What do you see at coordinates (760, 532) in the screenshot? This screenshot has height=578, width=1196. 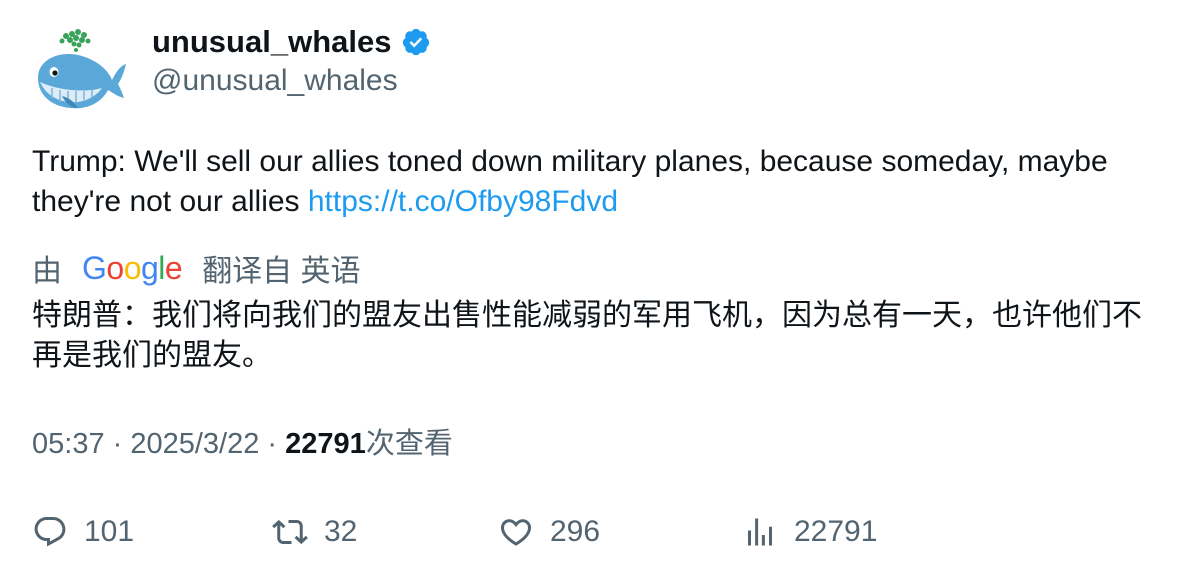 I see `analytics-icon` at bounding box center [760, 532].